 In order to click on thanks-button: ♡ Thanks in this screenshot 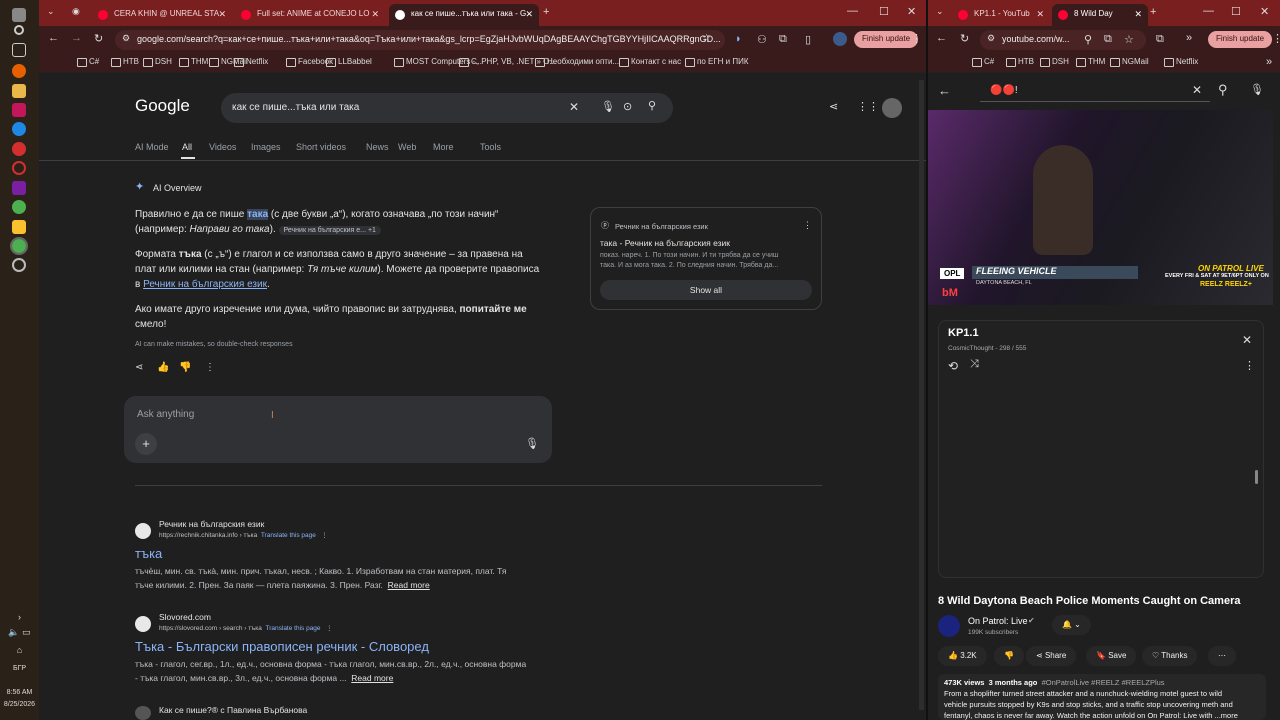, I will do `click(1170, 656)`.